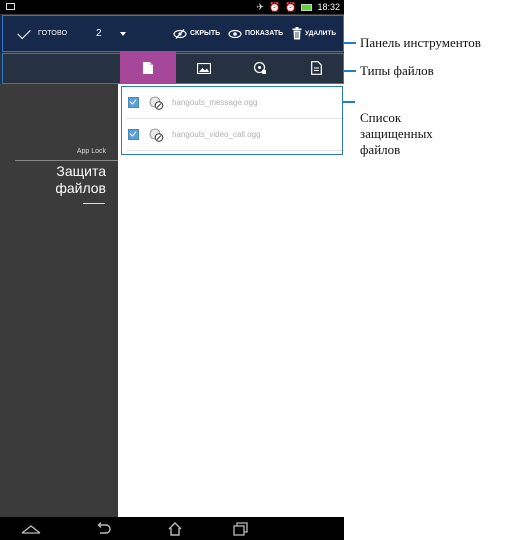 The width and height of the screenshot is (518, 540). I want to click on status-time: 18:32, so click(328, 7).